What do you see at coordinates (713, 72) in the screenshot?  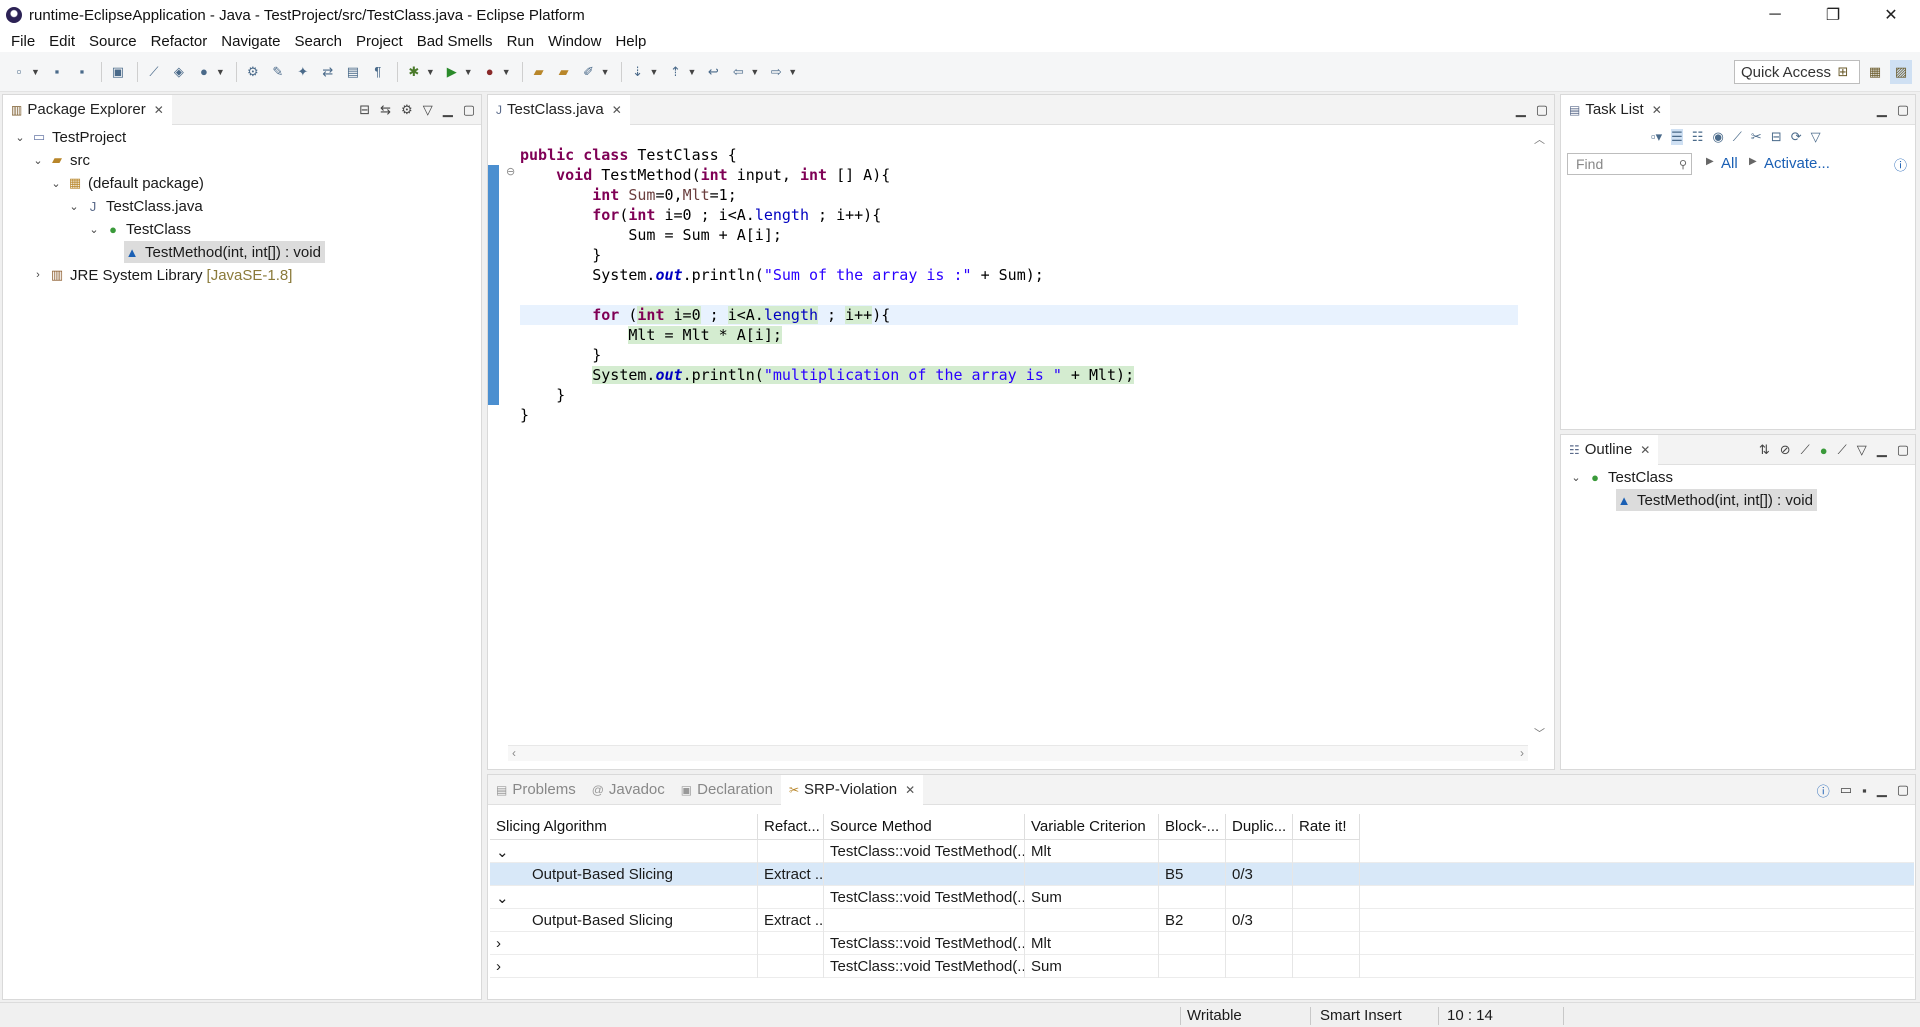 I see `last-edit-icon: ↩` at bounding box center [713, 72].